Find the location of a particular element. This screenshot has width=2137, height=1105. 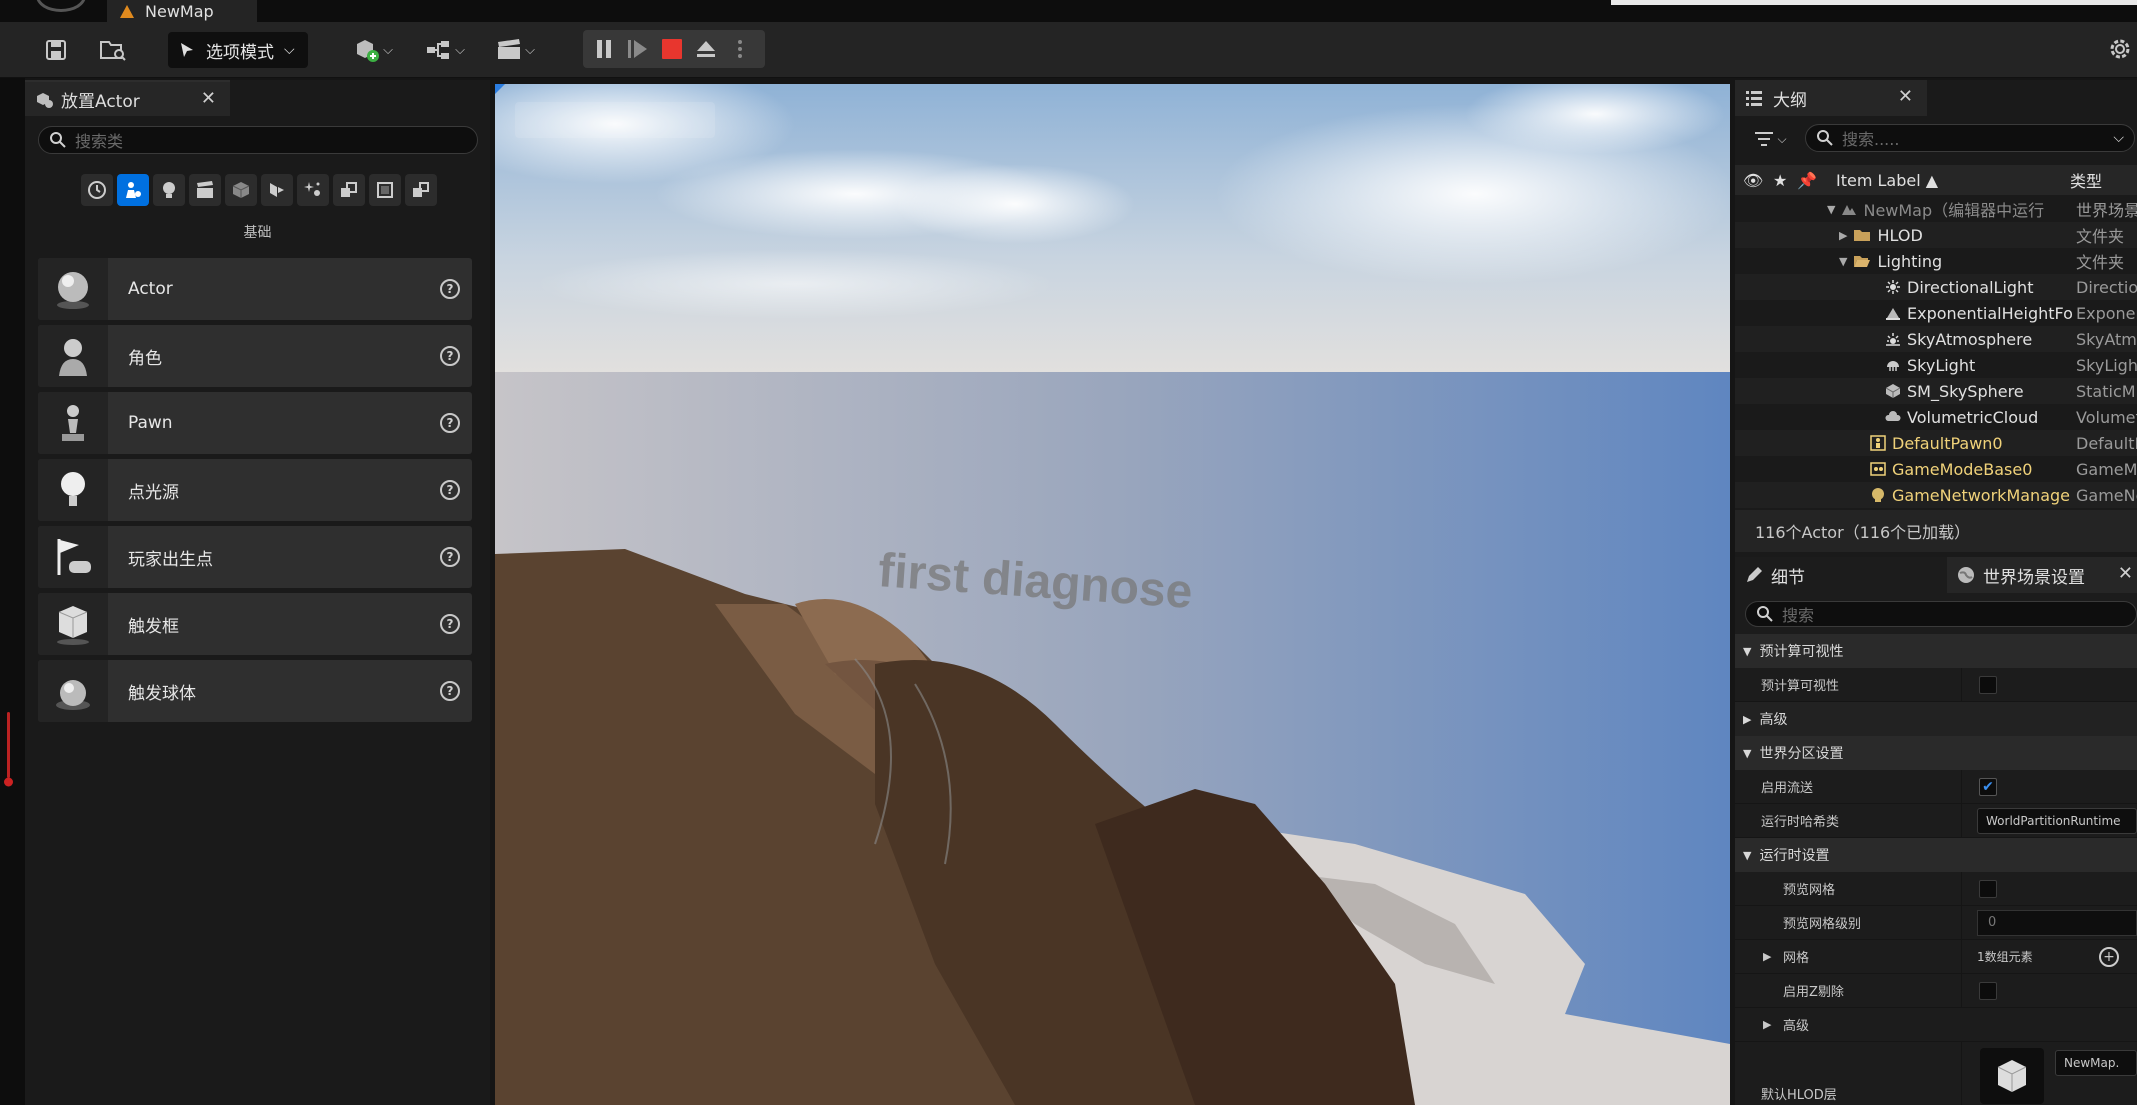

outliner-search-input: 搜索..... ⌵ is located at coordinates (1970, 138).